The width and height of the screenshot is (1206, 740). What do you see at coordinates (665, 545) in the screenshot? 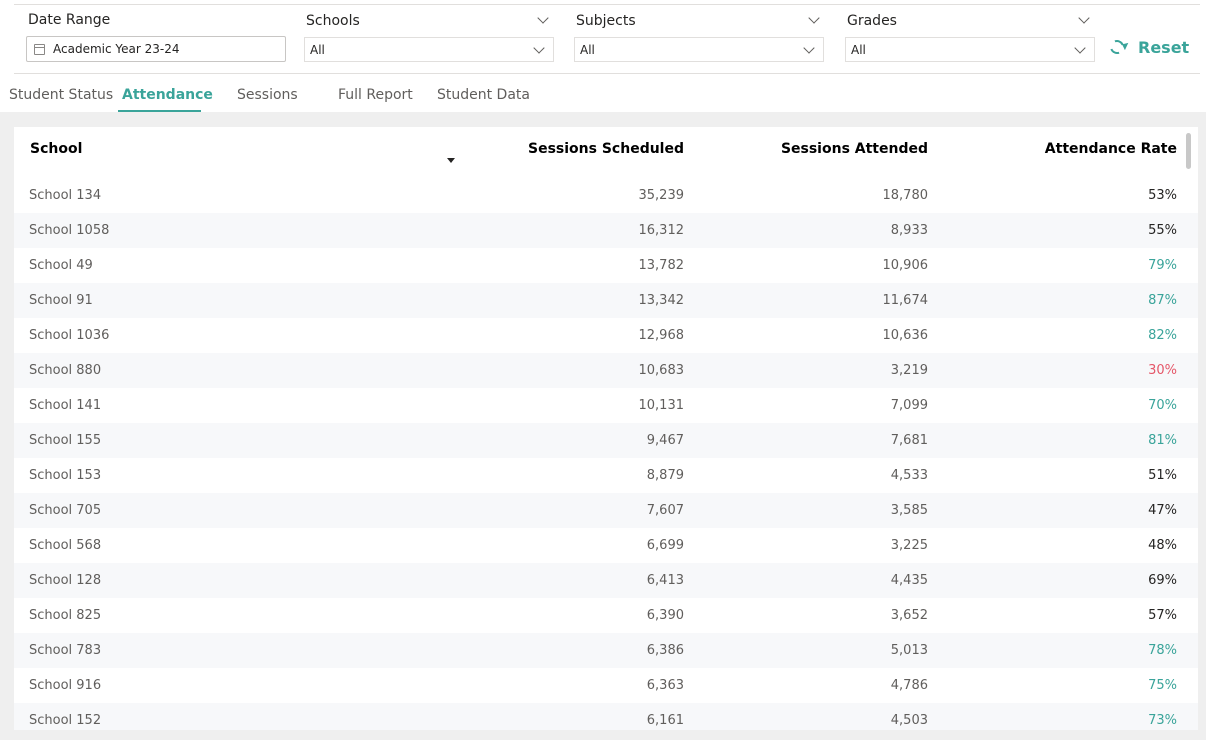
I see `sessions-scheduled-cell: 6,699` at bounding box center [665, 545].